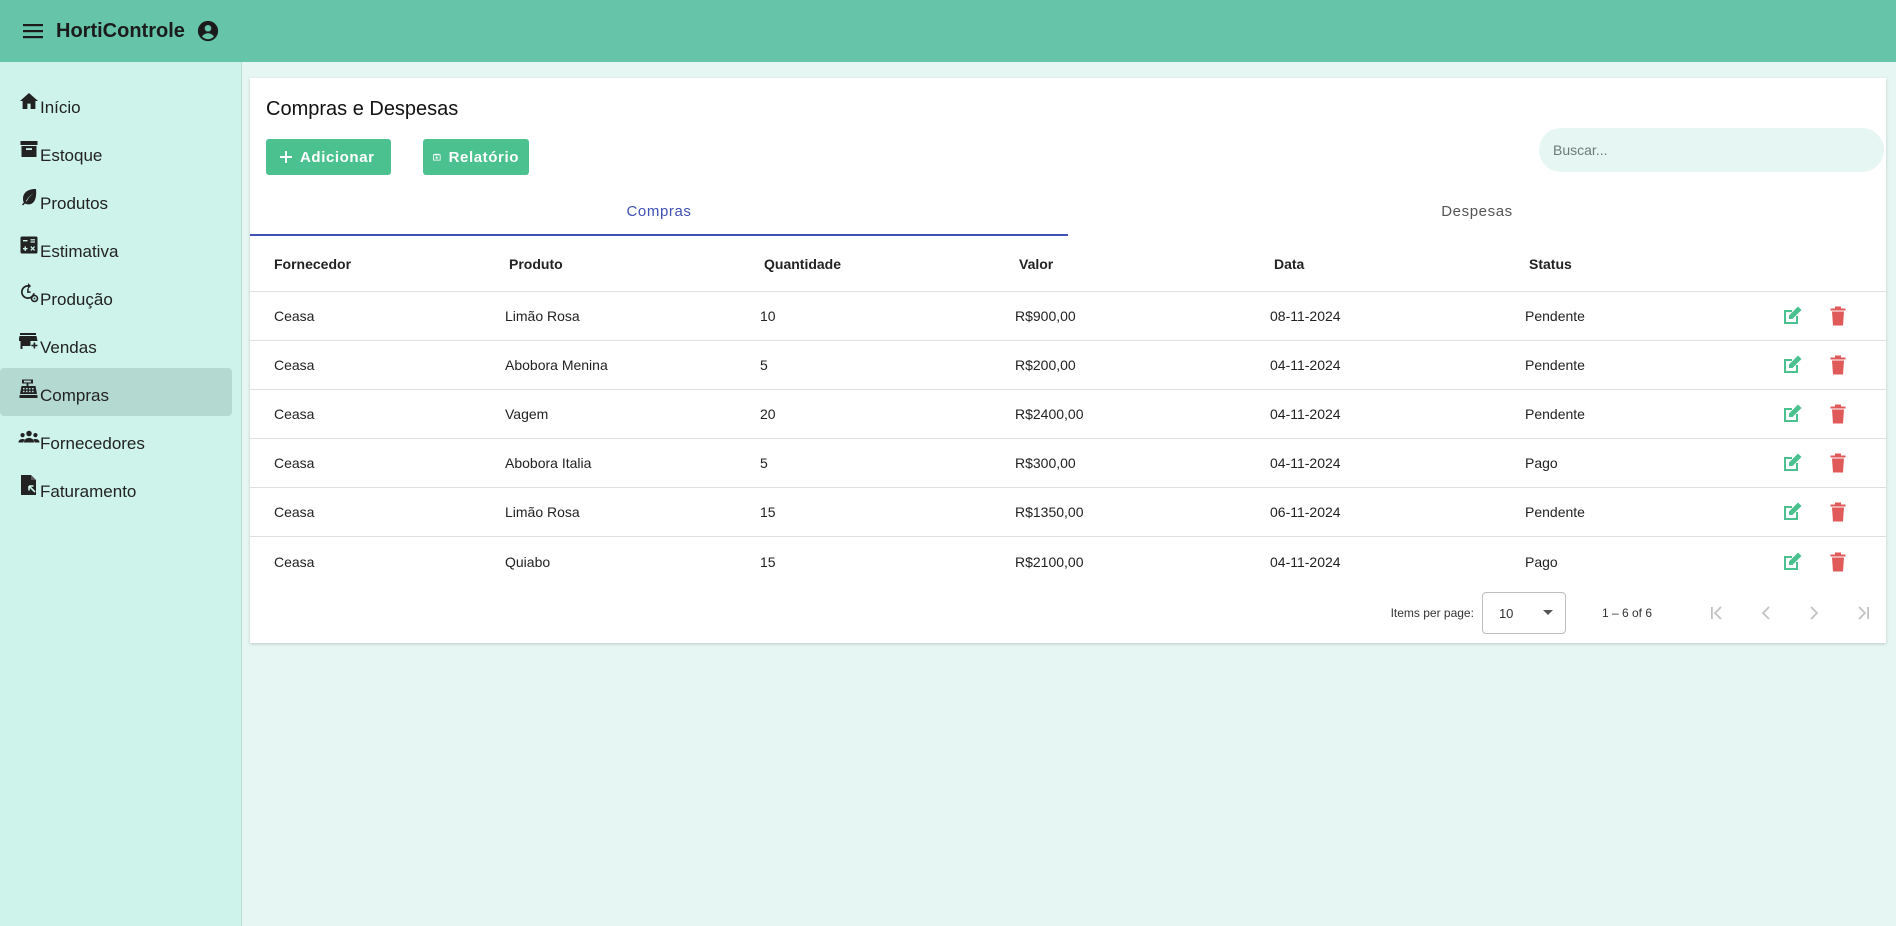 The height and width of the screenshot is (926, 1896). I want to click on sidebar-item-faturamento: Faturamento, so click(116, 488).